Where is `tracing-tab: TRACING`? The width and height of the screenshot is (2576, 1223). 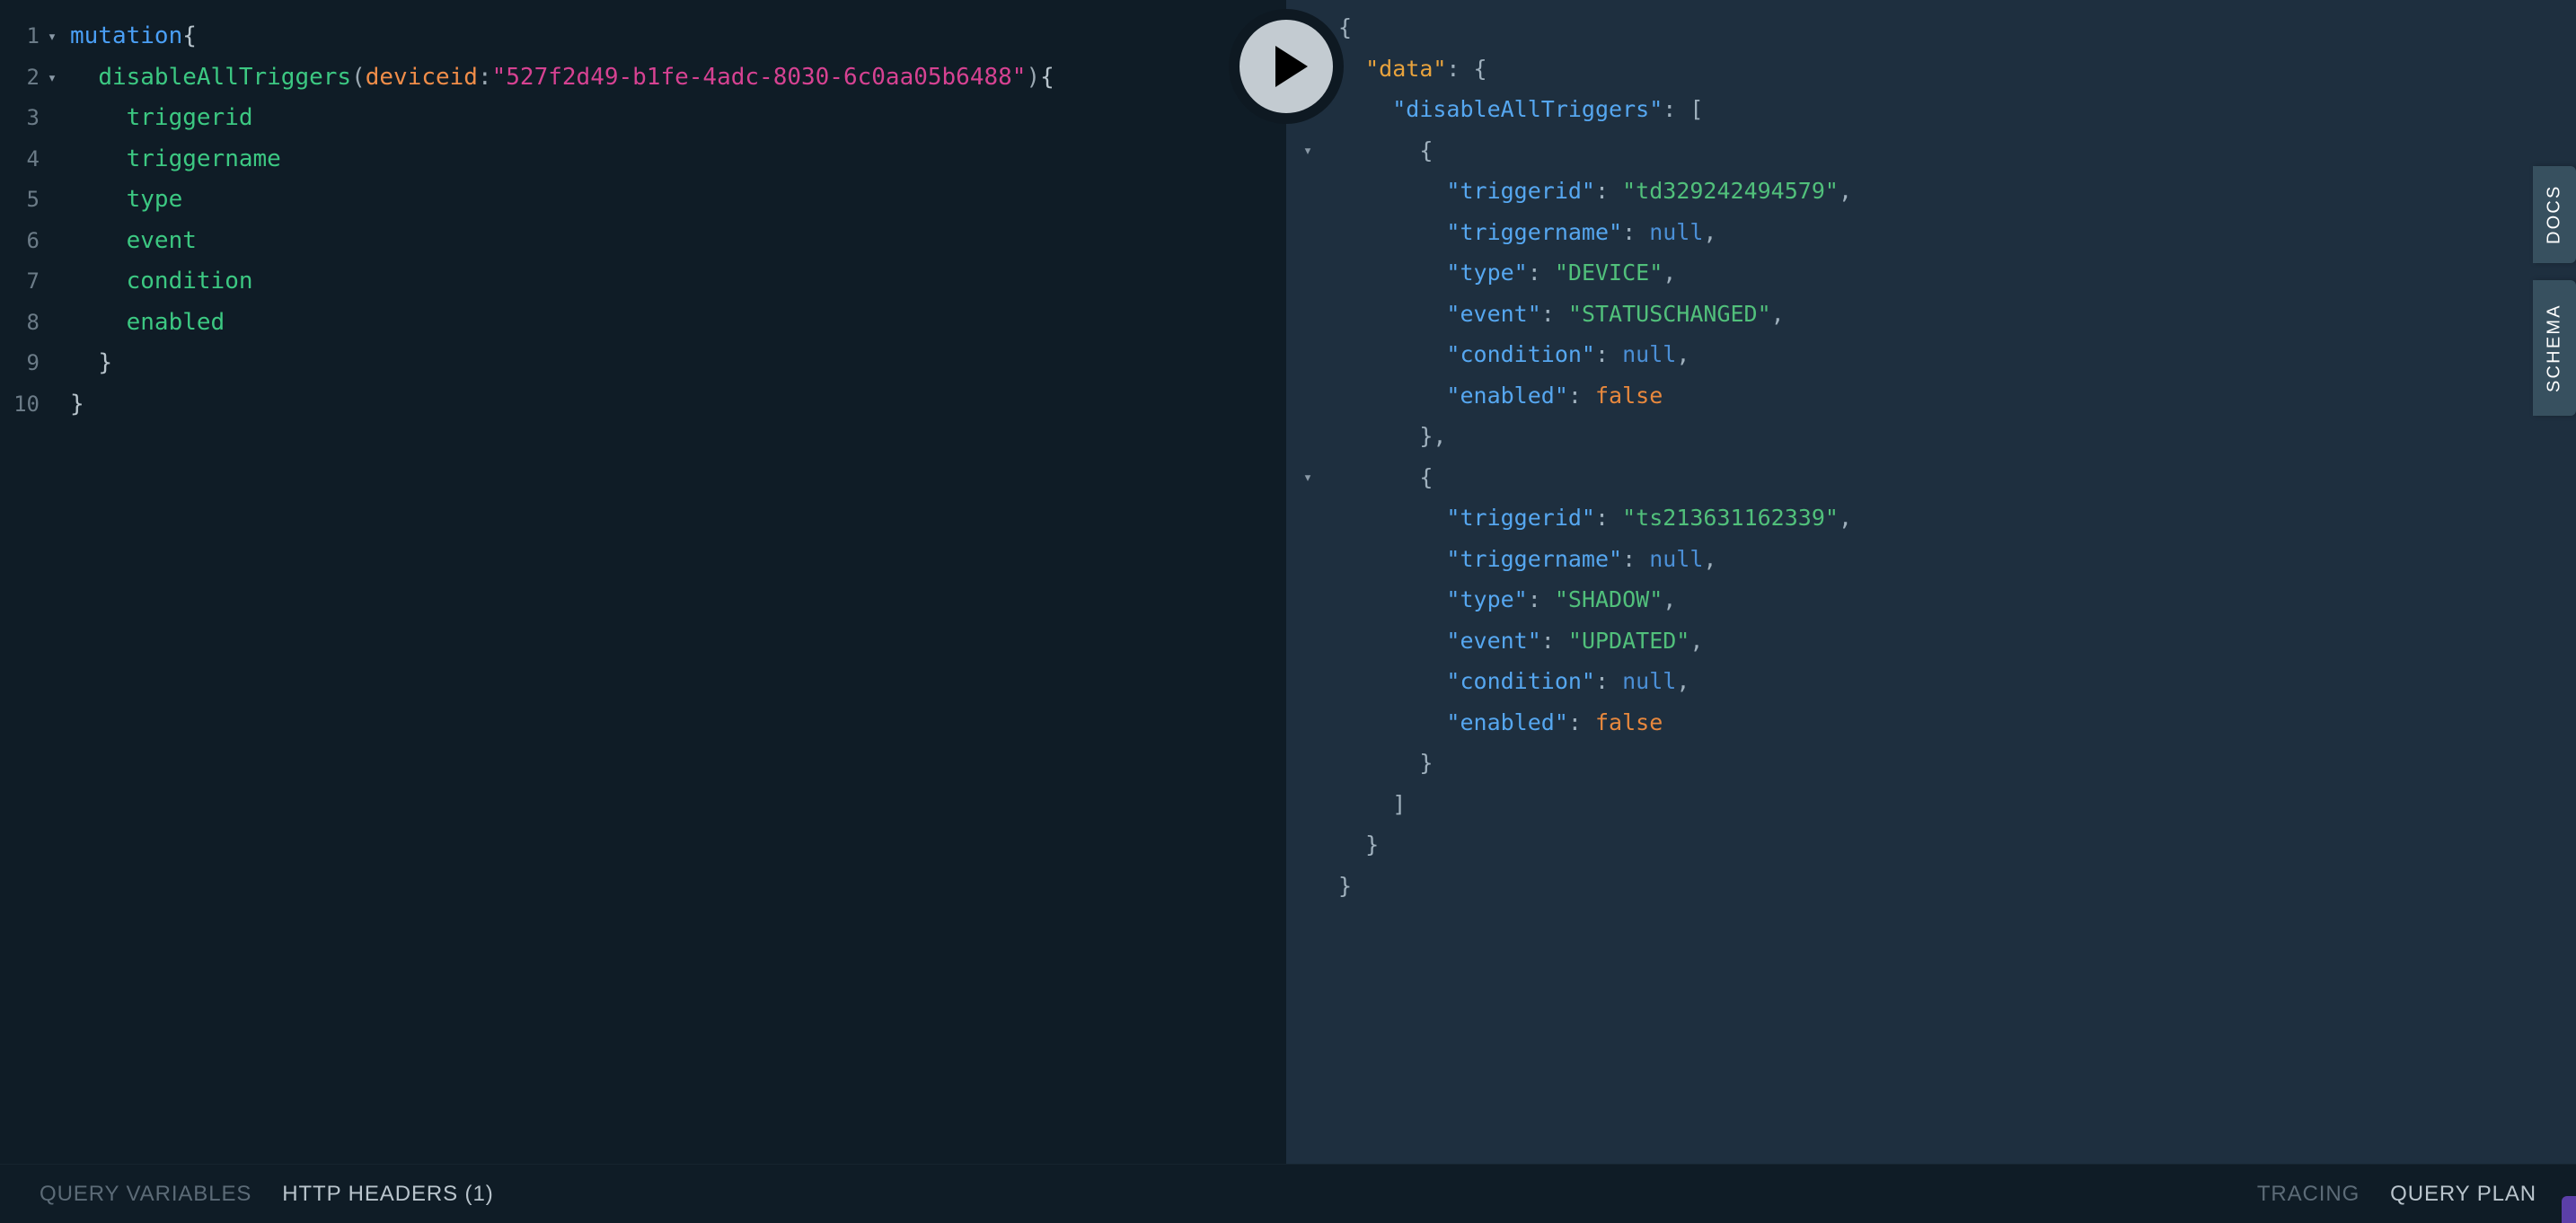 tracing-tab: TRACING is located at coordinates (2308, 1194).